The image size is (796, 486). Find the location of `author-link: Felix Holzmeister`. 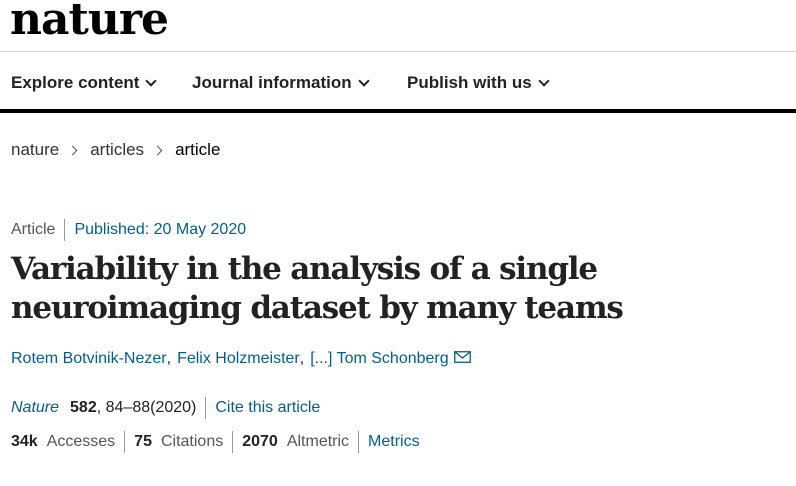

author-link: Felix Holzmeister is located at coordinates (238, 359).